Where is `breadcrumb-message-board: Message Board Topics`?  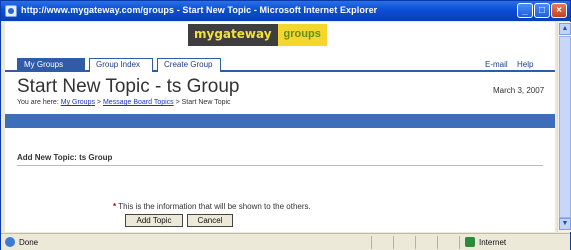 breadcrumb-message-board: Message Board Topics is located at coordinates (138, 102).